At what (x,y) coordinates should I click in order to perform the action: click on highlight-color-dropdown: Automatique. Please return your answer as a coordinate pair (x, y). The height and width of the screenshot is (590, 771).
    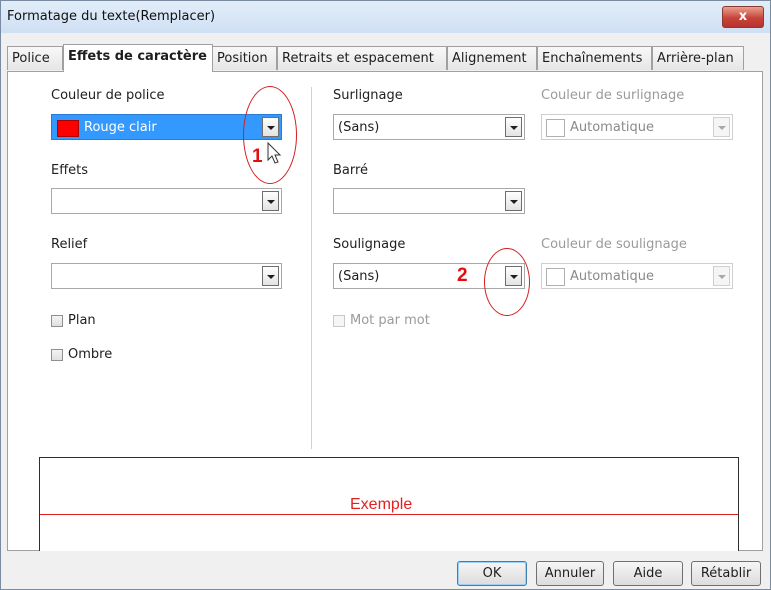
    Looking at the image, I should click on (637, 127).